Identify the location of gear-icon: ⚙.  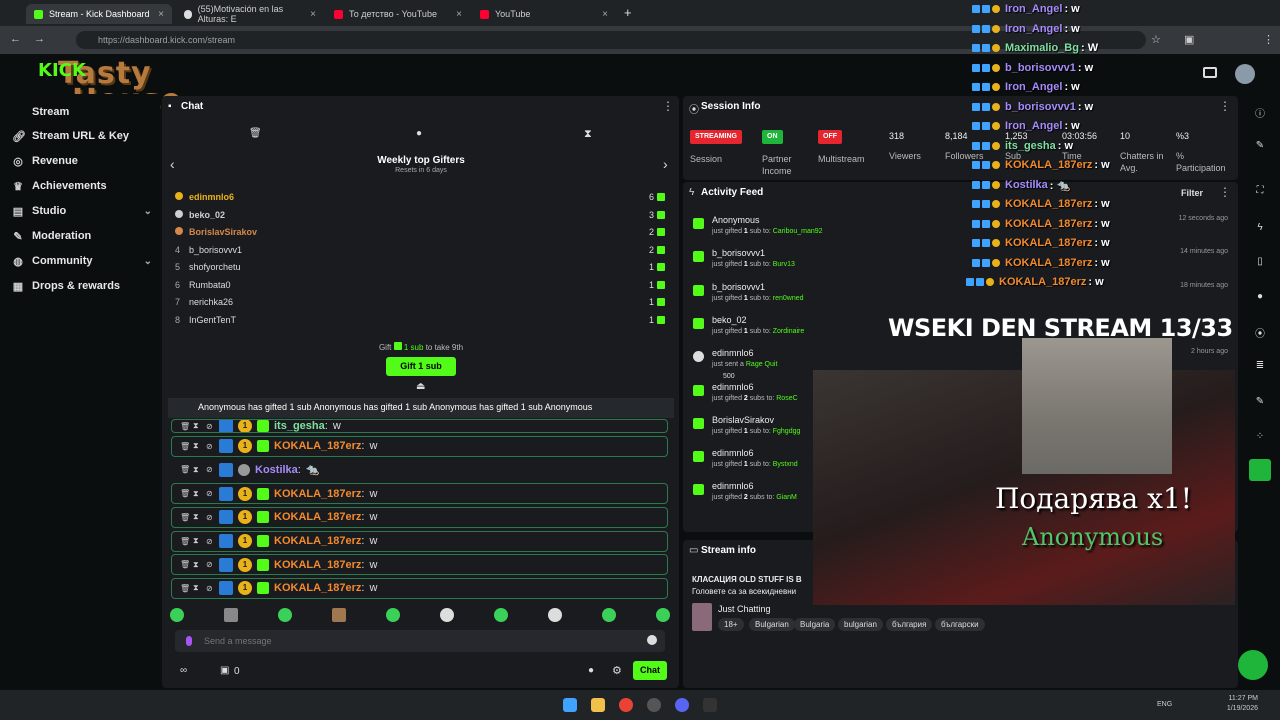
(617, 670).